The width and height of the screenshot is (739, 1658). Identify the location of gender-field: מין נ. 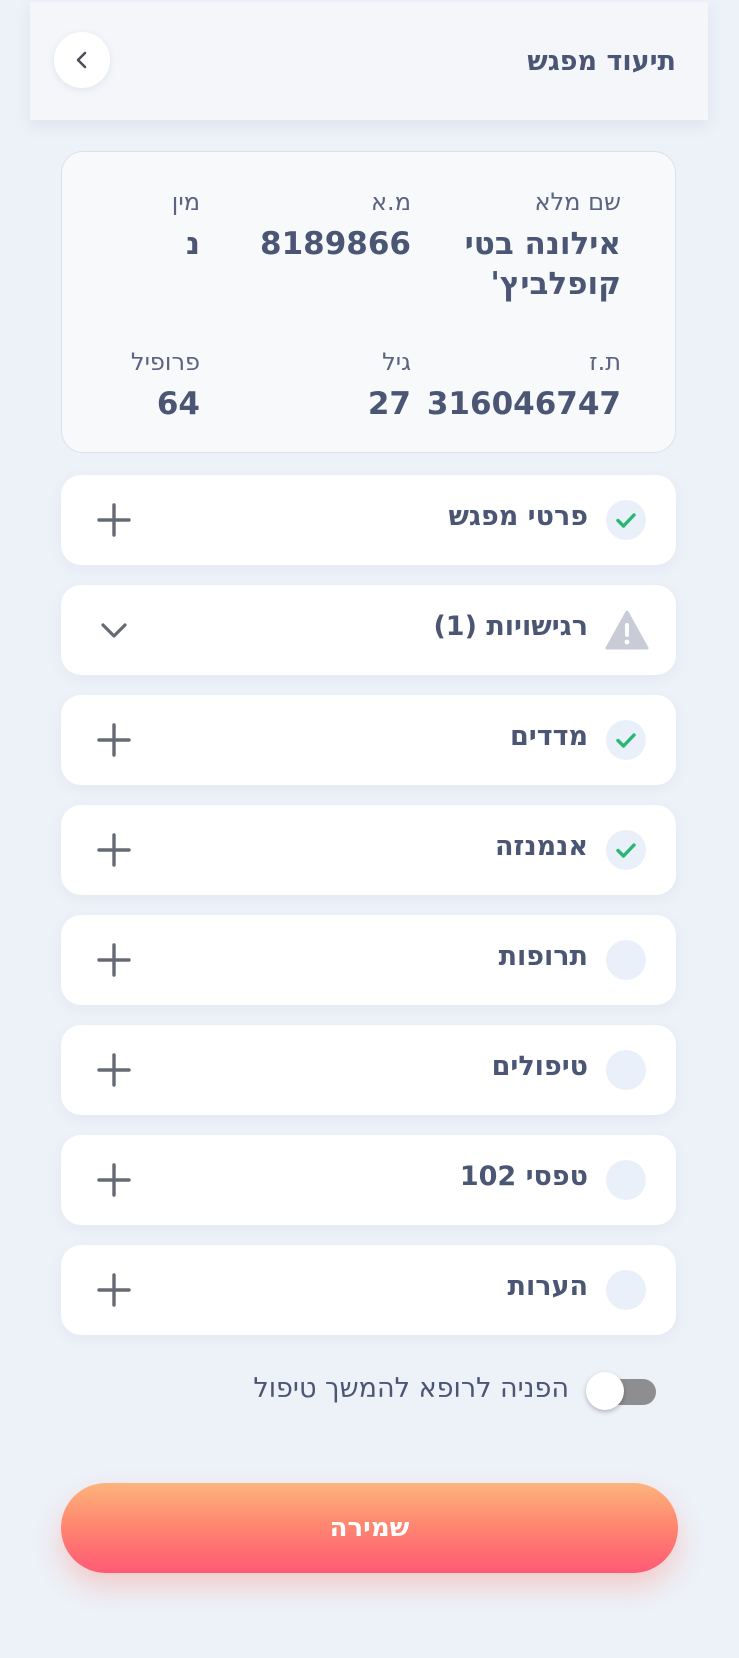
(150, 226).